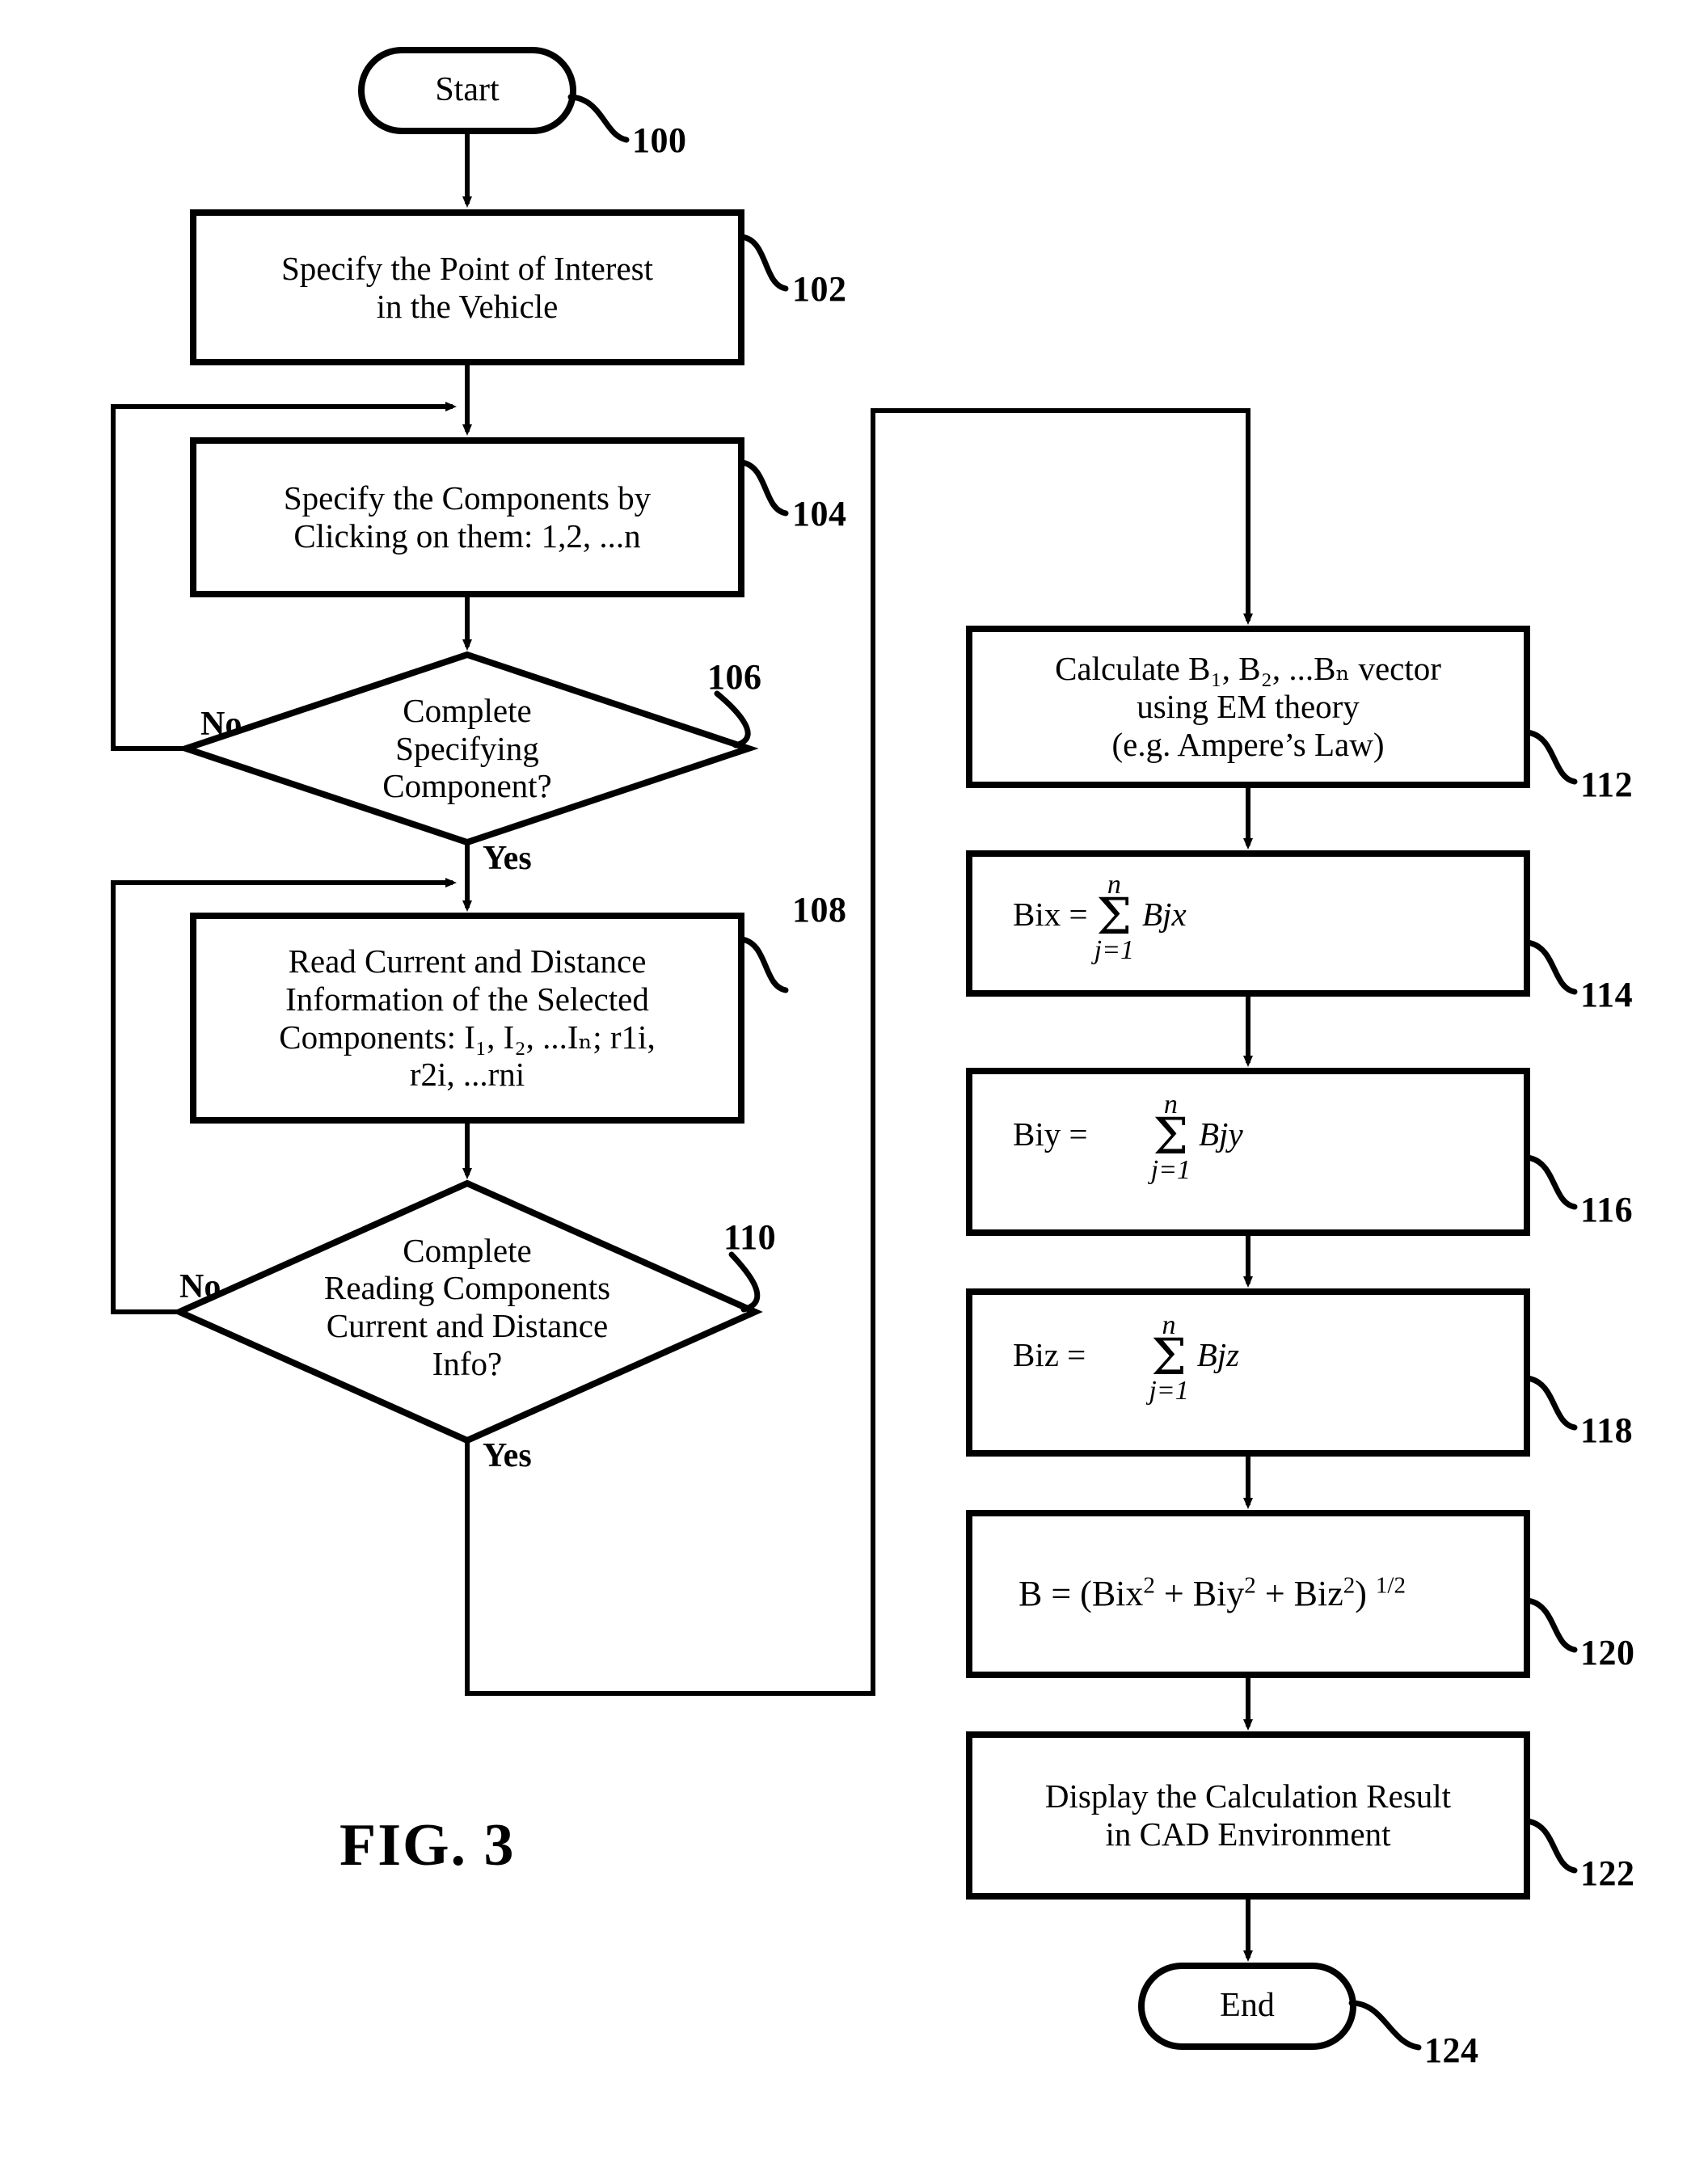  I want to click on biy-formula: Biy = n Σ j=1 Bjy, so click(1128, 1137).